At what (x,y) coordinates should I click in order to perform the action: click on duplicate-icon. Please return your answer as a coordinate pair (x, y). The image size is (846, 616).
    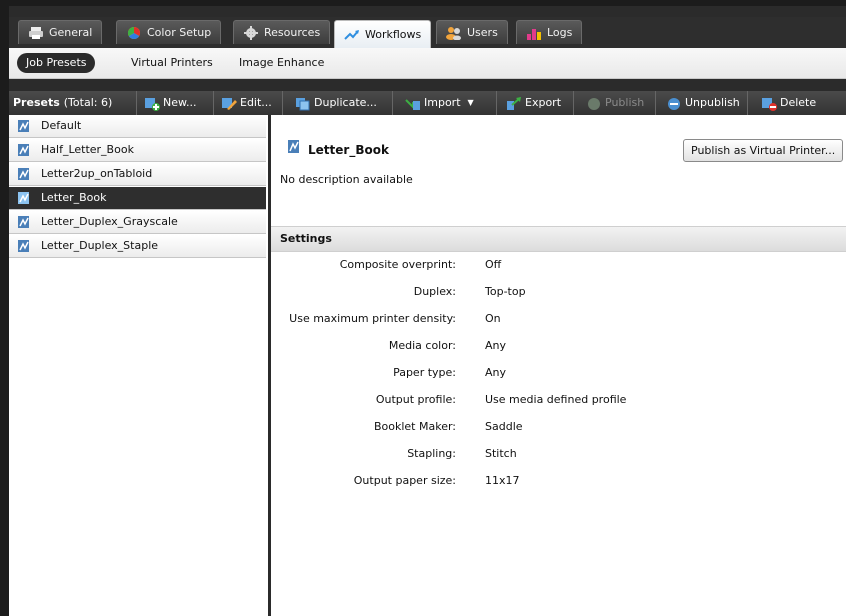
    Looking at the image, I should click on (303, 103).